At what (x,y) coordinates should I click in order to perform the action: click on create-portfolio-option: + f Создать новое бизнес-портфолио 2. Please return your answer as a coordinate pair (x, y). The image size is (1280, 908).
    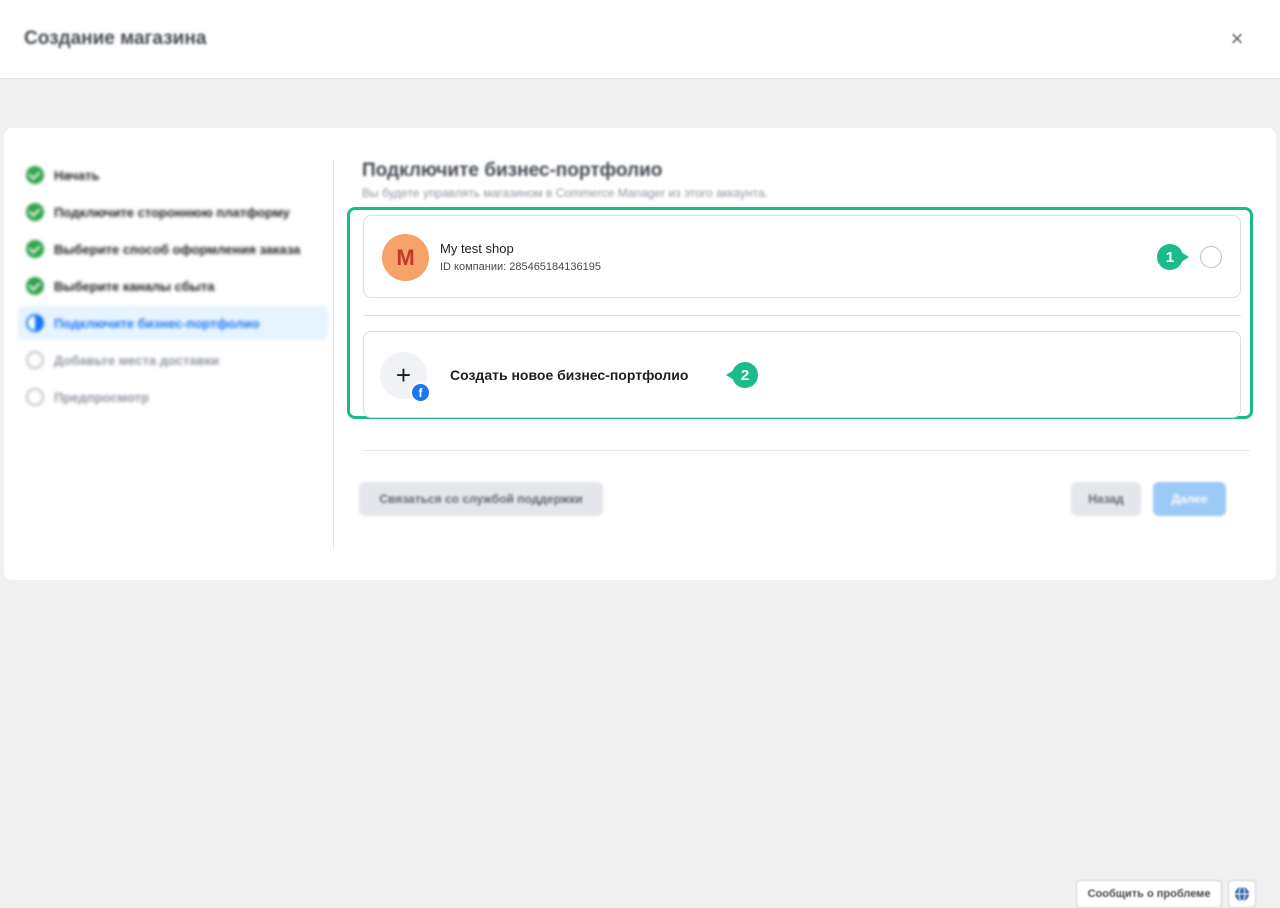
    Looking at the image, I should click on (802, 374).